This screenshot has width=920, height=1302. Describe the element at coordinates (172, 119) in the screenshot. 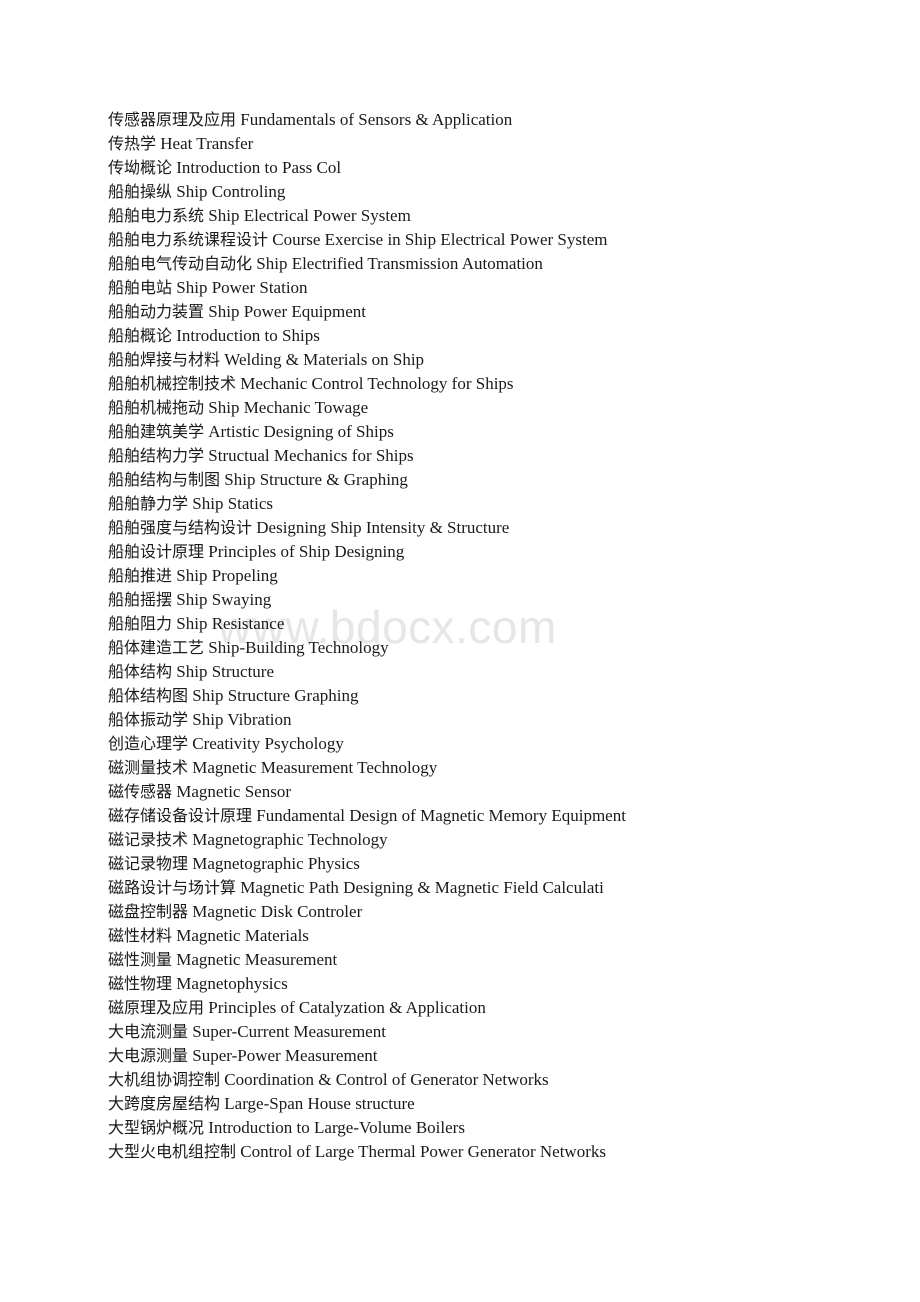

I see `glossary-entry-term-zh: 传感器原理及应用` at that location.